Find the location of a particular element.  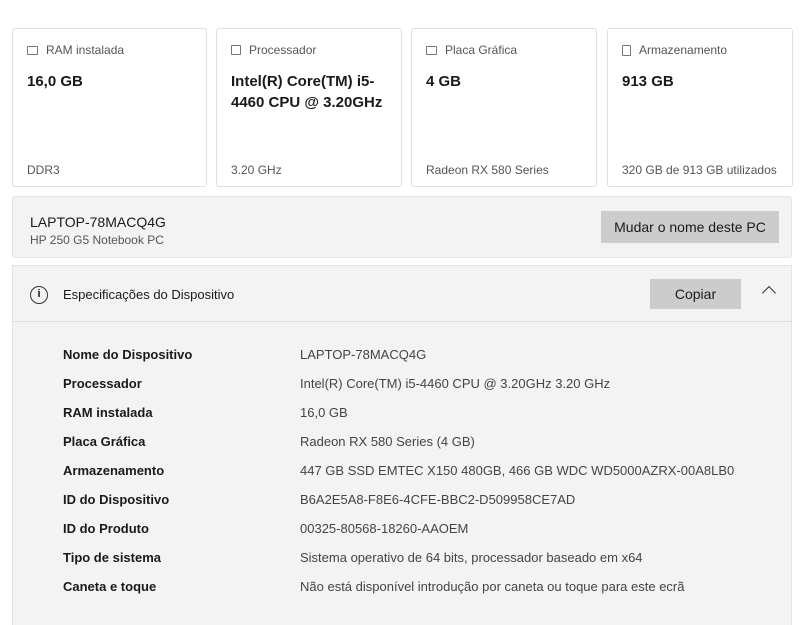

spec-label: Caneta e toque is located at coordinates (110, 586).